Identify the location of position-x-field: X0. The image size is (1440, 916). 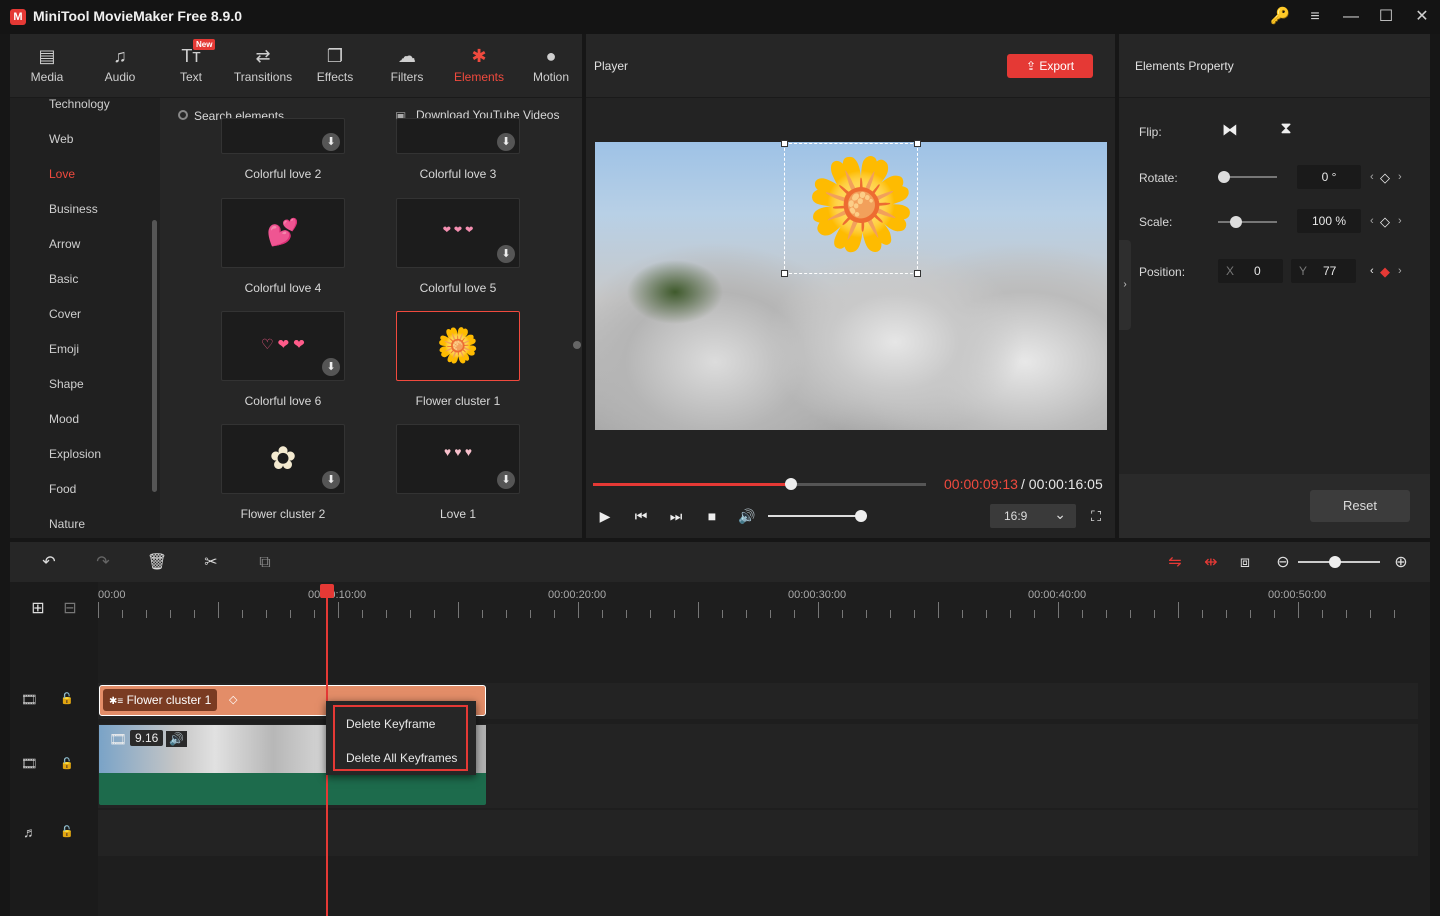
(1250, 271).